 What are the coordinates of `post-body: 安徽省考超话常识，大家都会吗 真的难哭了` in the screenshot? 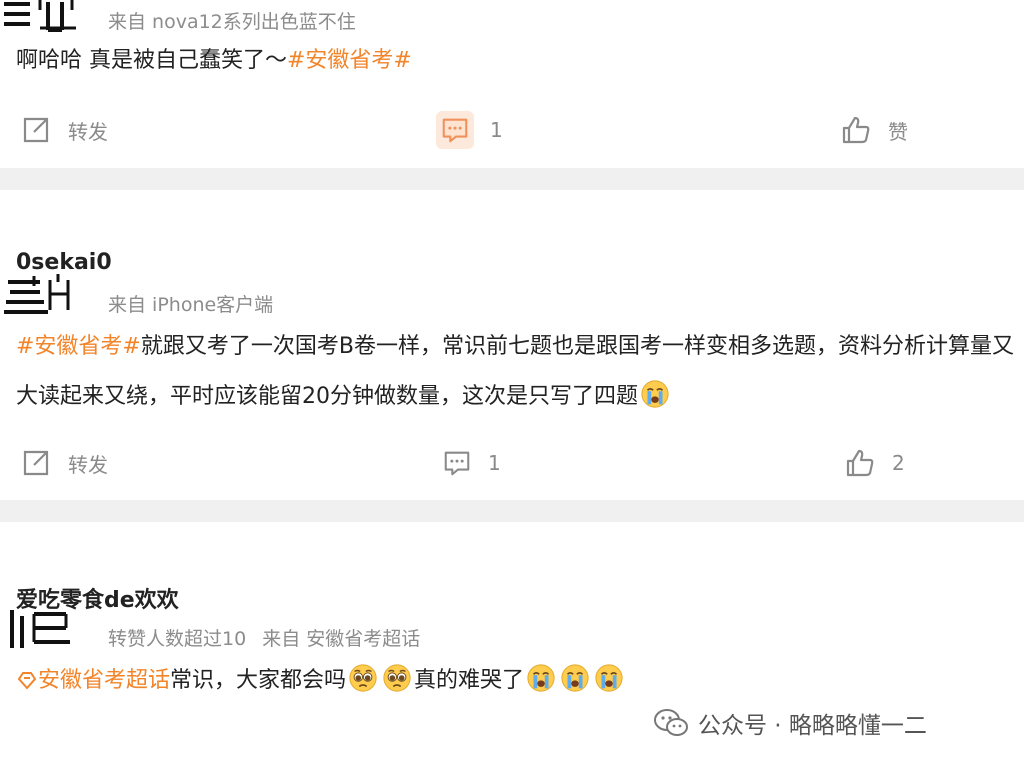 It's located at (515, 681).